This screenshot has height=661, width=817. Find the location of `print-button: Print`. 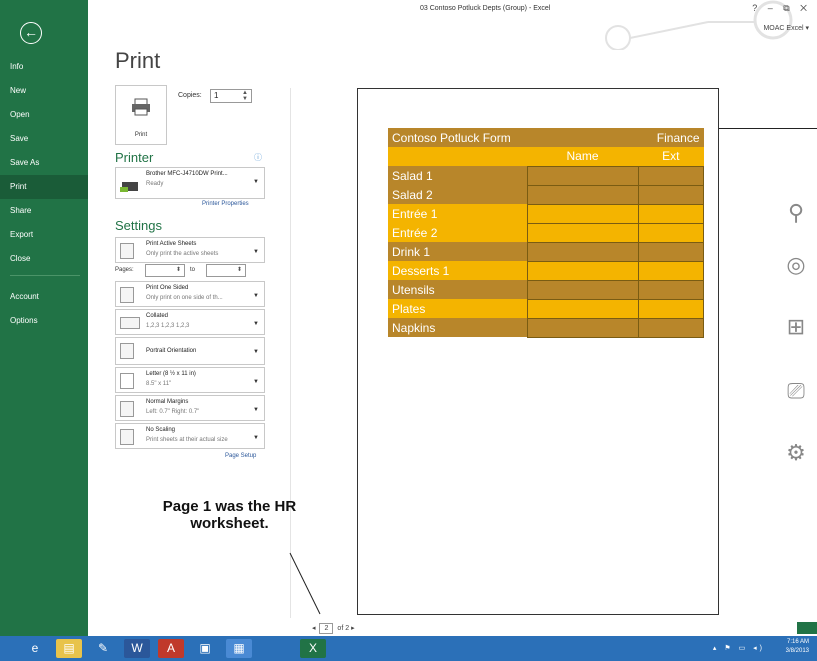

print-button: Print is located at coordinates (141, 115).